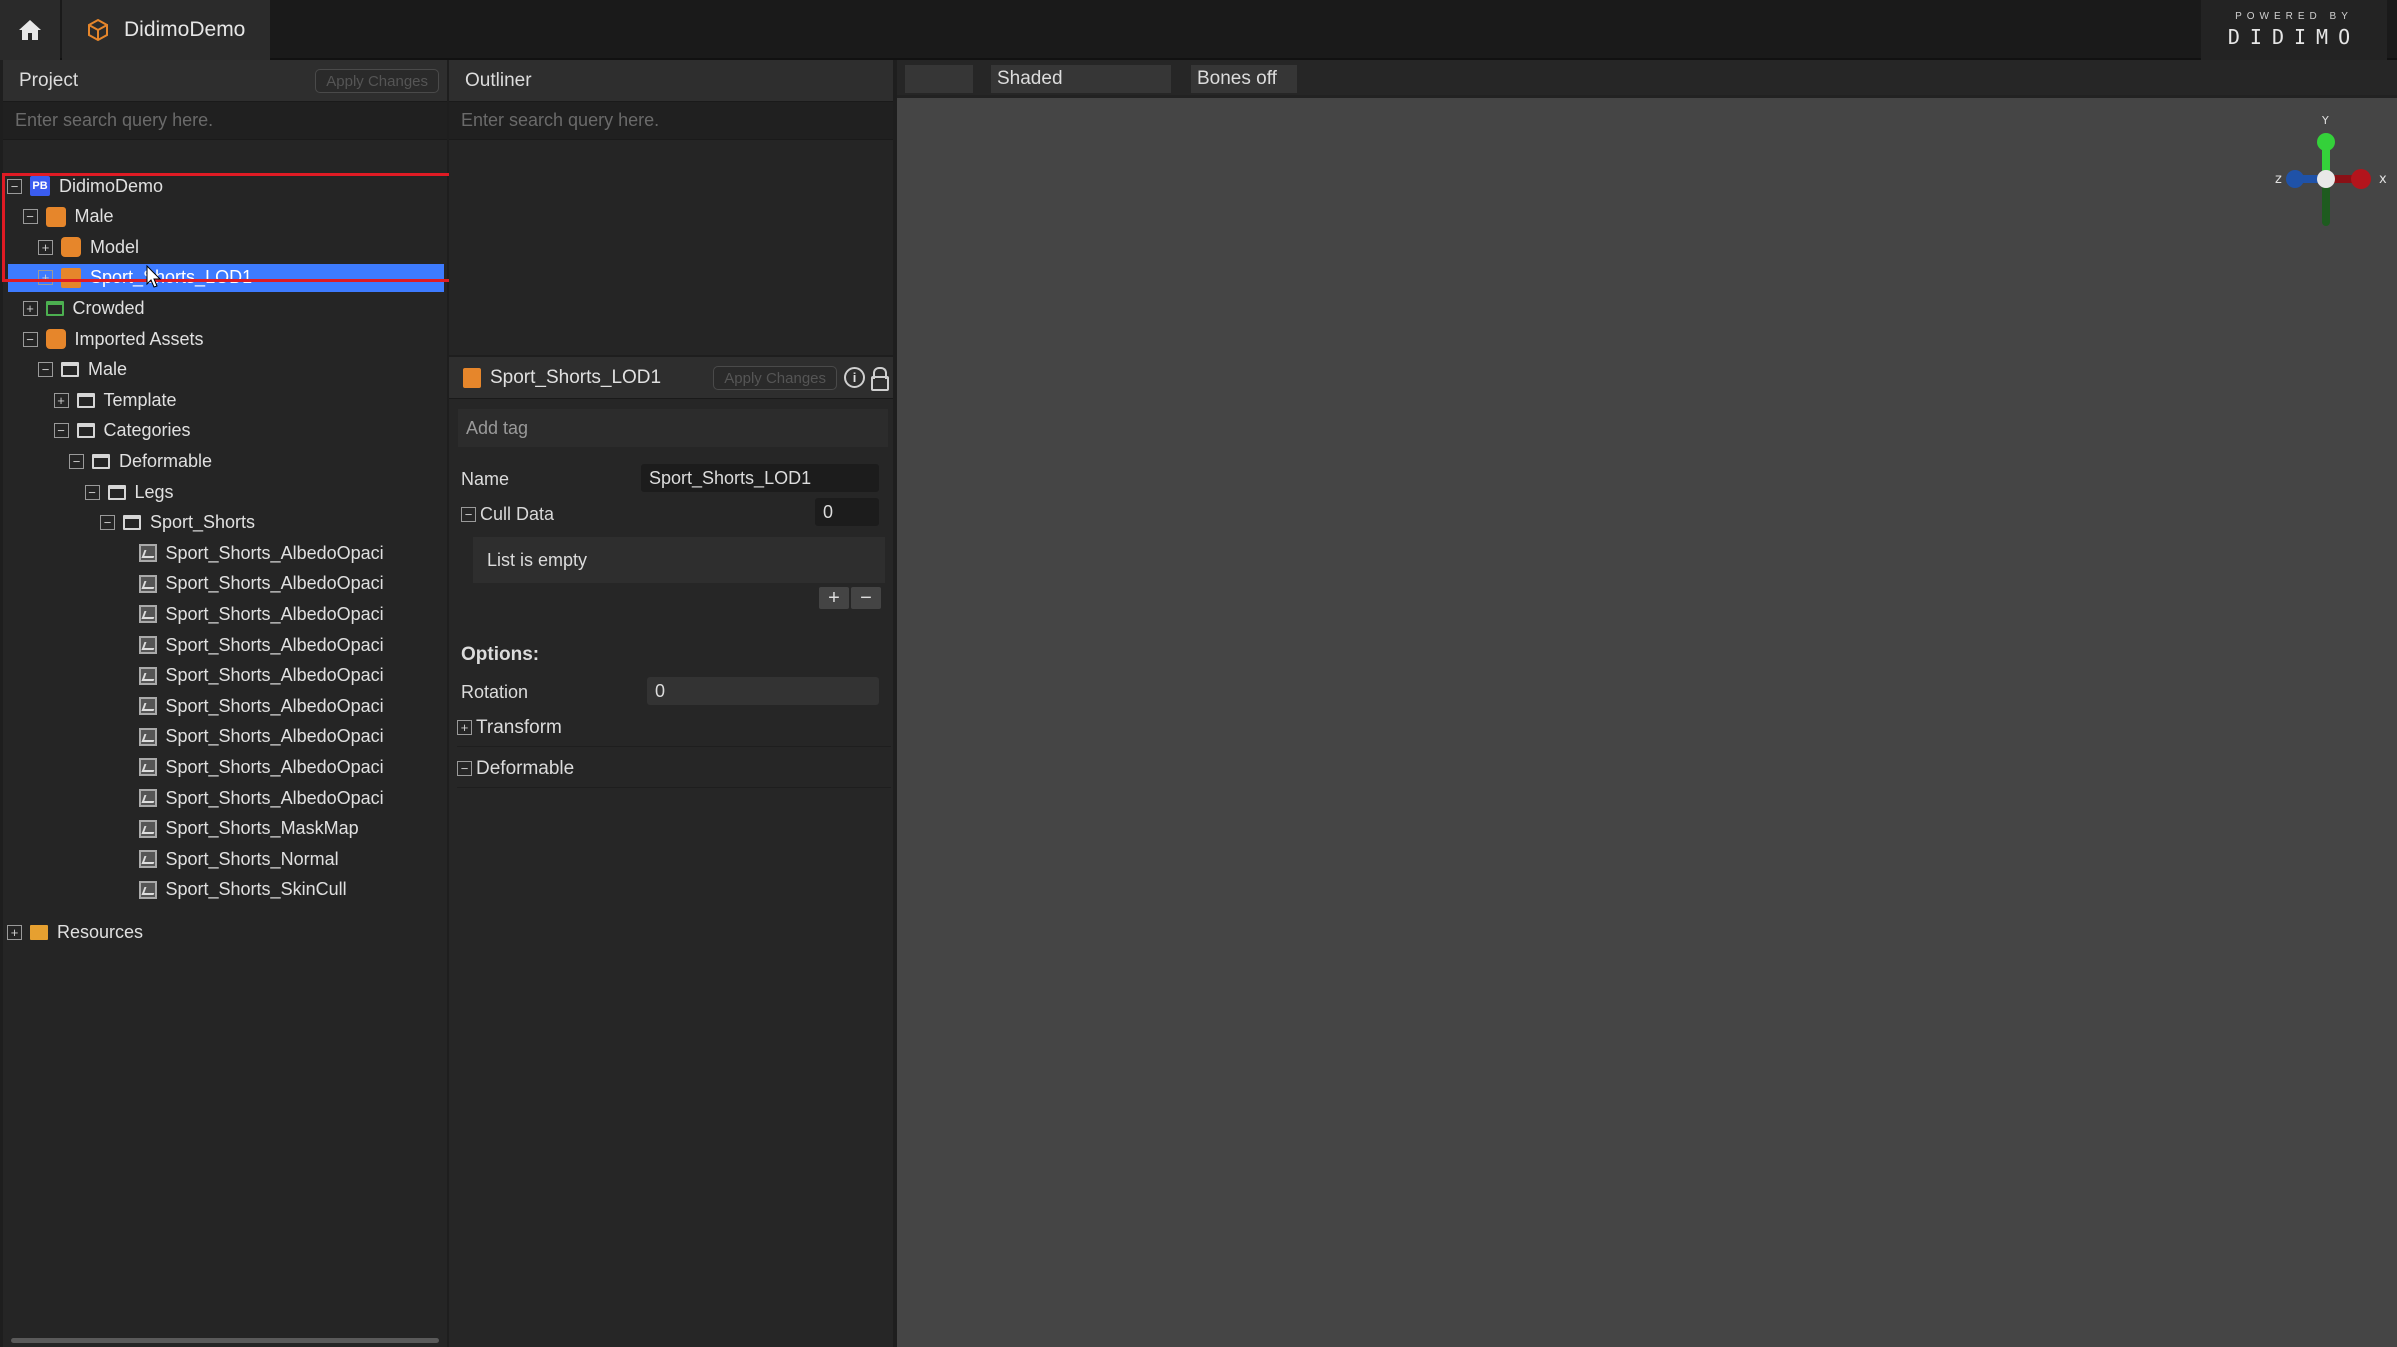 The height and width of the screenshot is (1347, 2397). I want to click on name-field: Sport_Shorts_LOD1, so click(760, 478).